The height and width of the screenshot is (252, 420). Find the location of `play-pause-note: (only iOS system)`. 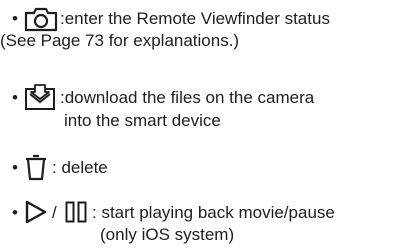

play-pause-note: (only iOS system) is located at coordinates (167, 234).